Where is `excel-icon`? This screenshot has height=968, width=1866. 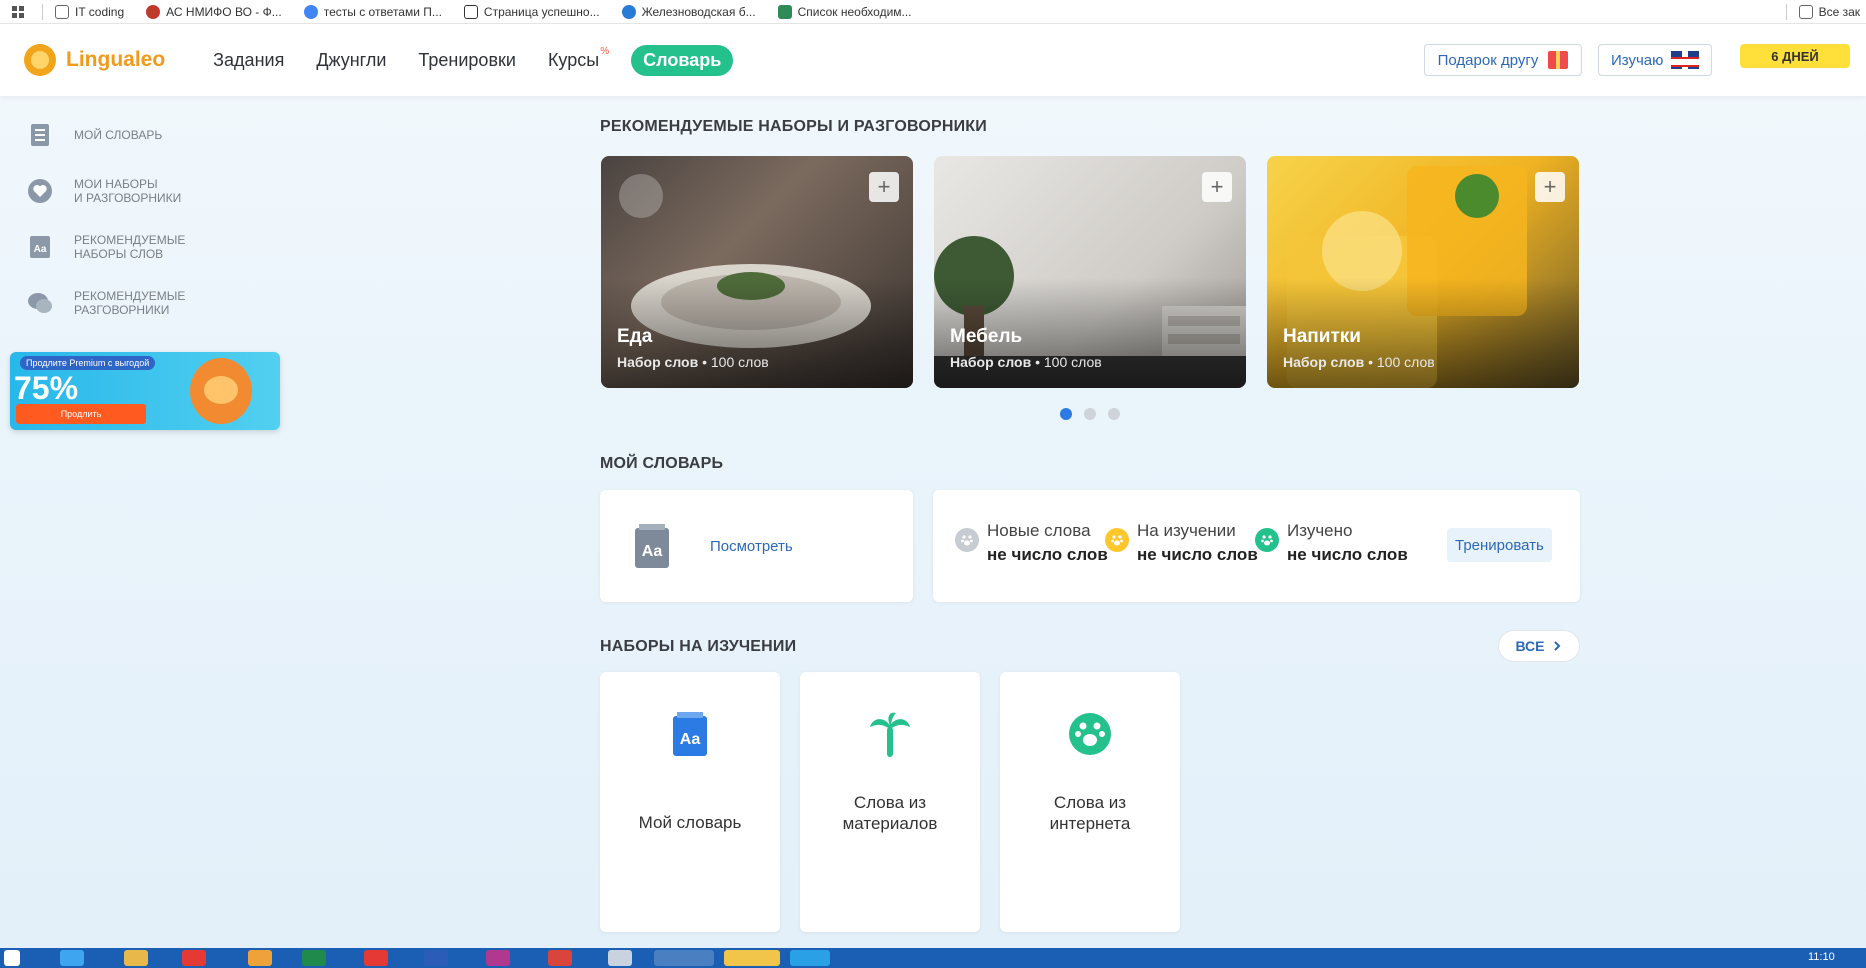 excel-icon is located at coordinates (314, 958).